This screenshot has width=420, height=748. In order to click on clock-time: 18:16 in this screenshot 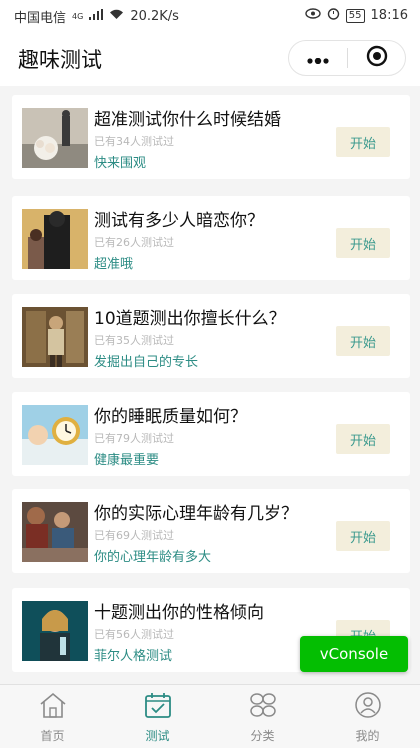, I will do `click(389, 15)`.